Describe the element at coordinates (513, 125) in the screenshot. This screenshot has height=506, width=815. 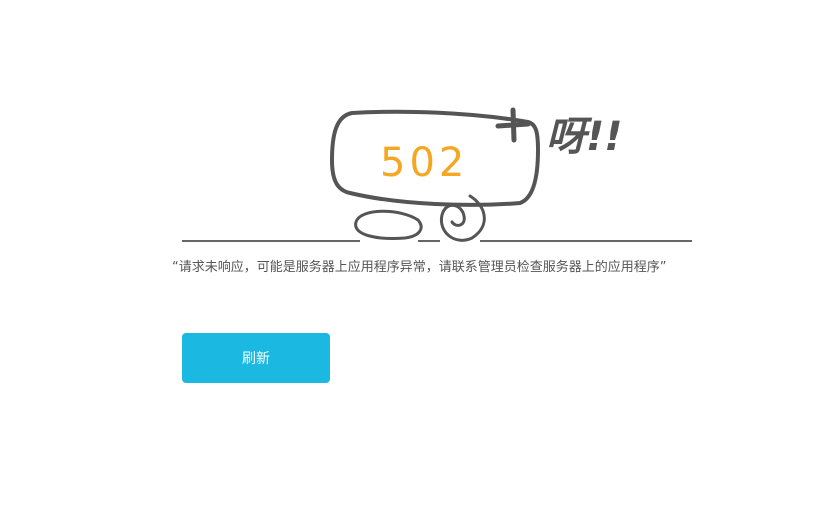
I see `plus-icon-v` at that location.